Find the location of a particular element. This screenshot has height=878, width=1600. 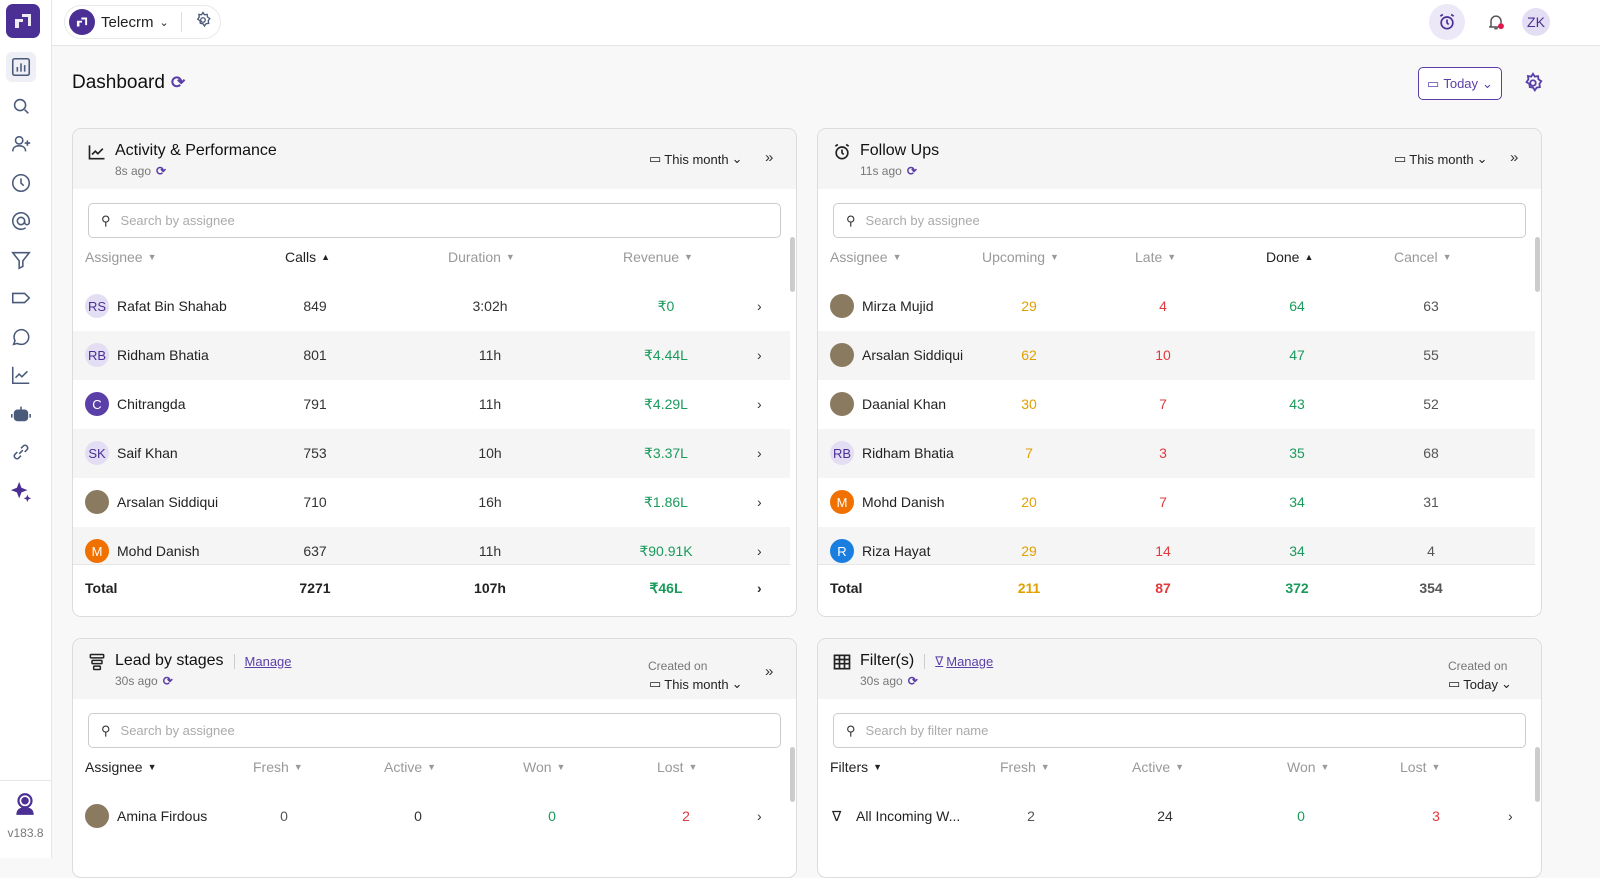

column-header: Late ▼ is located at coordinates (1155, 257).